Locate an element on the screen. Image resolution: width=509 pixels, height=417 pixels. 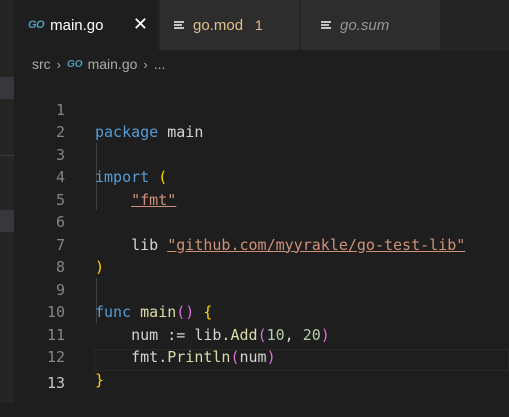
breadcrumb-file: main.go is located at coordinates (113, 64).